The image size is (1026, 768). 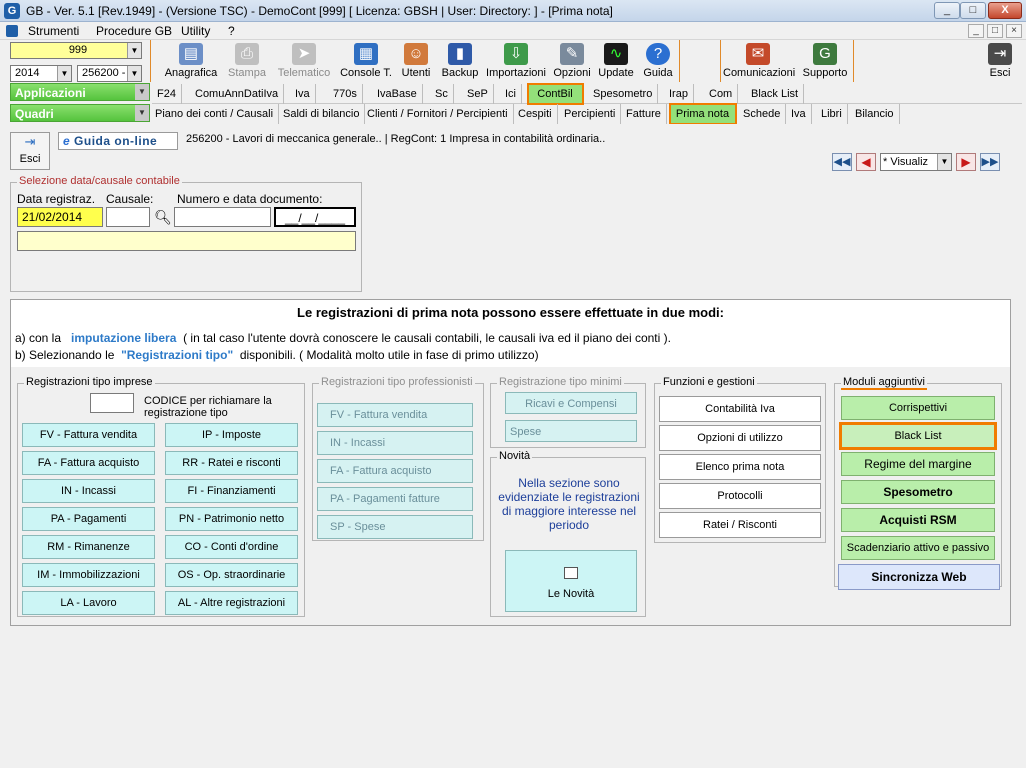 I want to click on imprese-button-4-1: CO - Conti d'ordine, so click(x=231, y=547).